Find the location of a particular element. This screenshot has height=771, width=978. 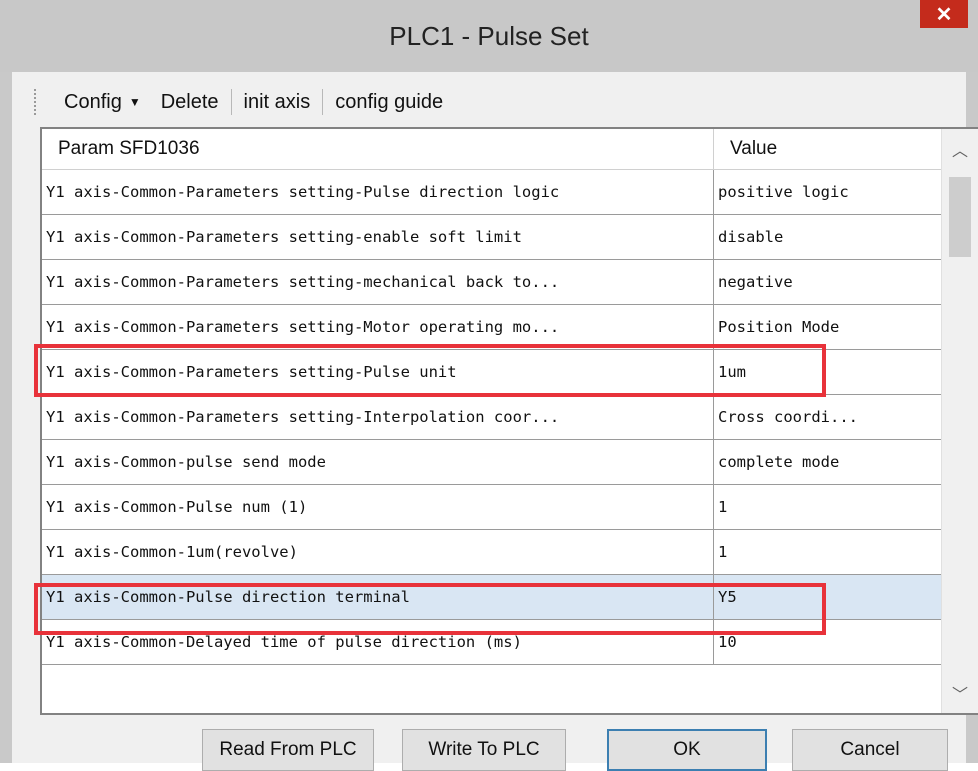

param-cell: Y1 axis-Common-pulse send mode is located at coordinates (378, 462).